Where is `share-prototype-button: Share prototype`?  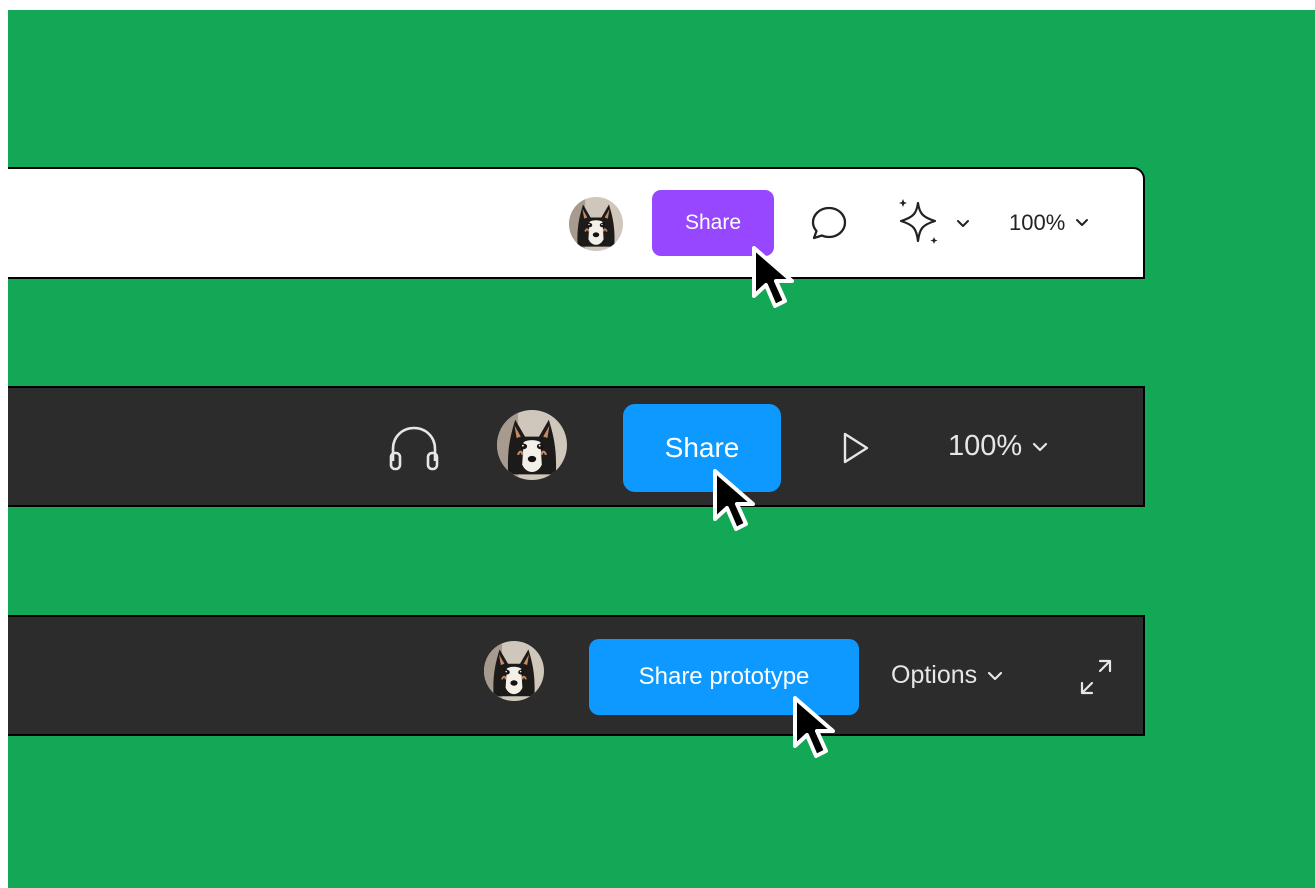 share-prototype-button: Share prototype is located at coordinates (724, 677).